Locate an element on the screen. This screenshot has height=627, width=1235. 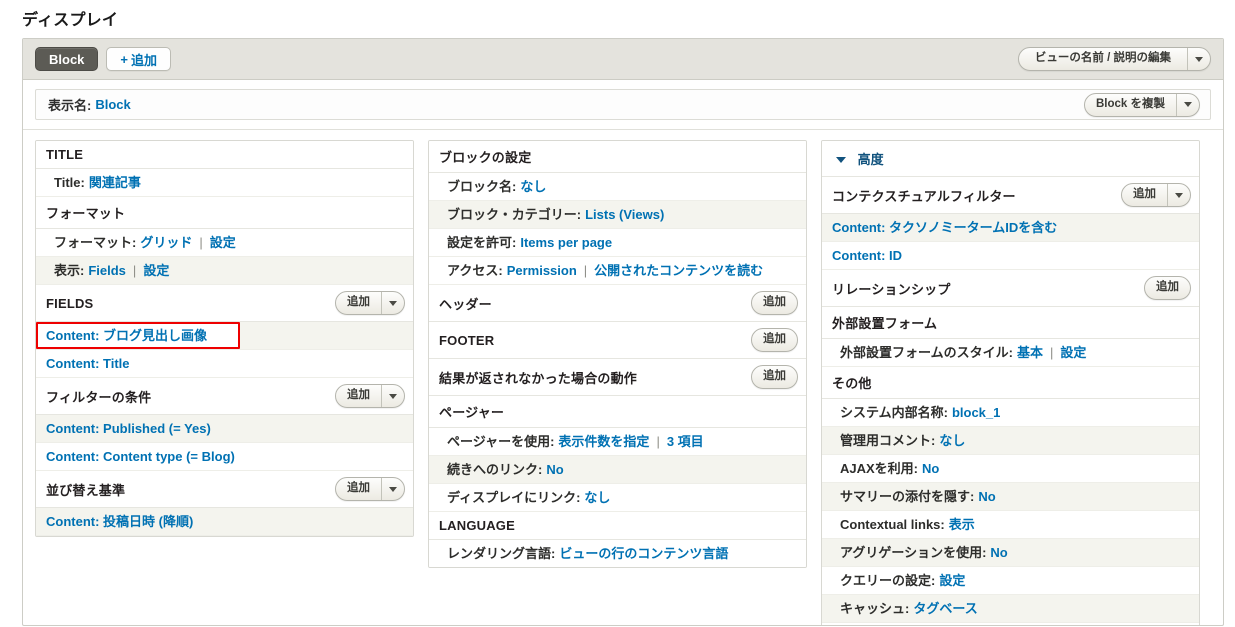
row-value-link: block_1 is located at coordinates (976, 412).